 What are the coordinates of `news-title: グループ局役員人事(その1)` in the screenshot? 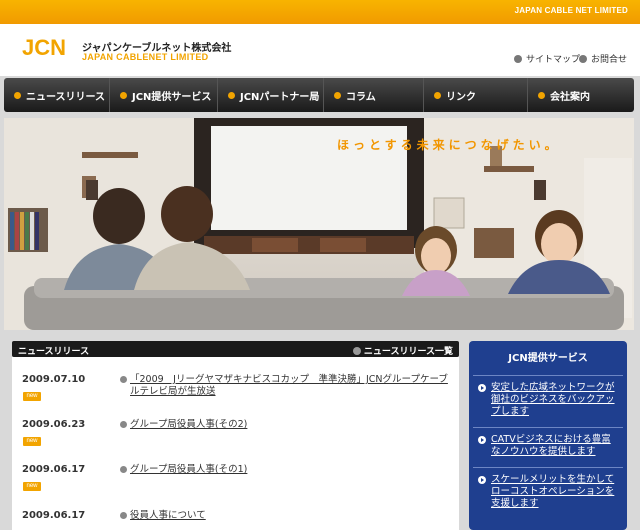 It's located at (189, 469).